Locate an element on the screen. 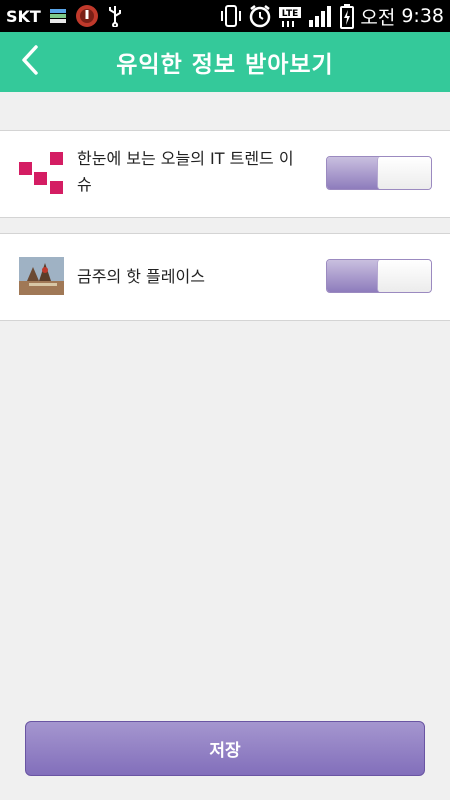 This screenshot has width=450, height=800. place-photo is located at coordinates (41, 276).